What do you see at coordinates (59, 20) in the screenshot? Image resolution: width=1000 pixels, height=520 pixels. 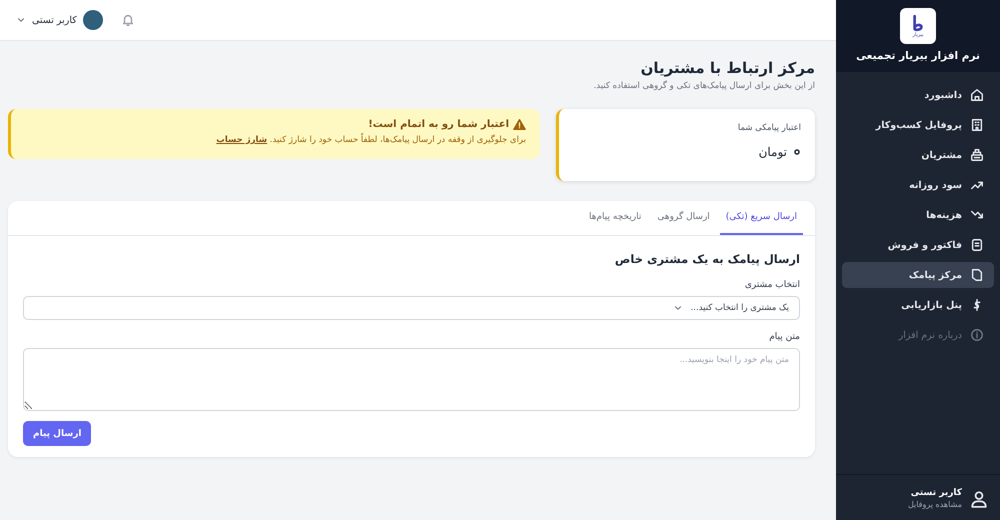 I see `user-menu: کاربر تستی` at bounding box center [59, 20].